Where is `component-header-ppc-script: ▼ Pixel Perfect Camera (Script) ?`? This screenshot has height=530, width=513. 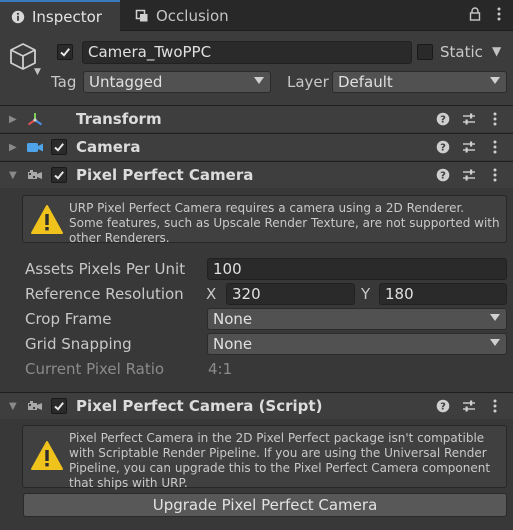
component-header-ppc-script: ▼ Pixel Perfect Camera (Script) ? is located at coordinates (256, 405).